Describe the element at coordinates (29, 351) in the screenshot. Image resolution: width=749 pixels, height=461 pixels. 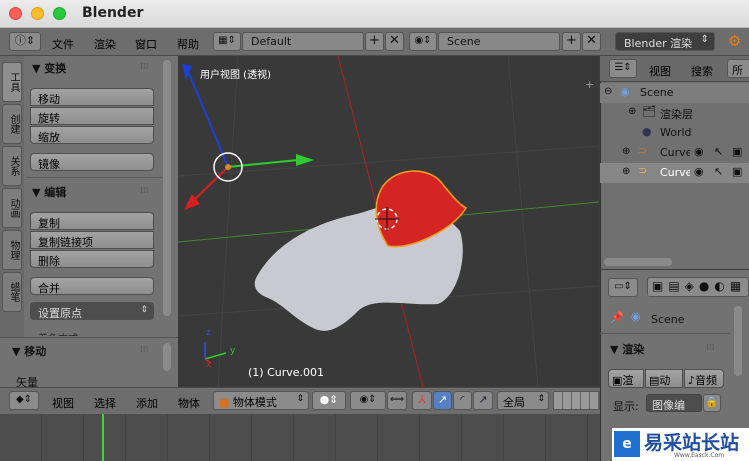
I see `operator-panel-header: ▼ 移动` at that location.